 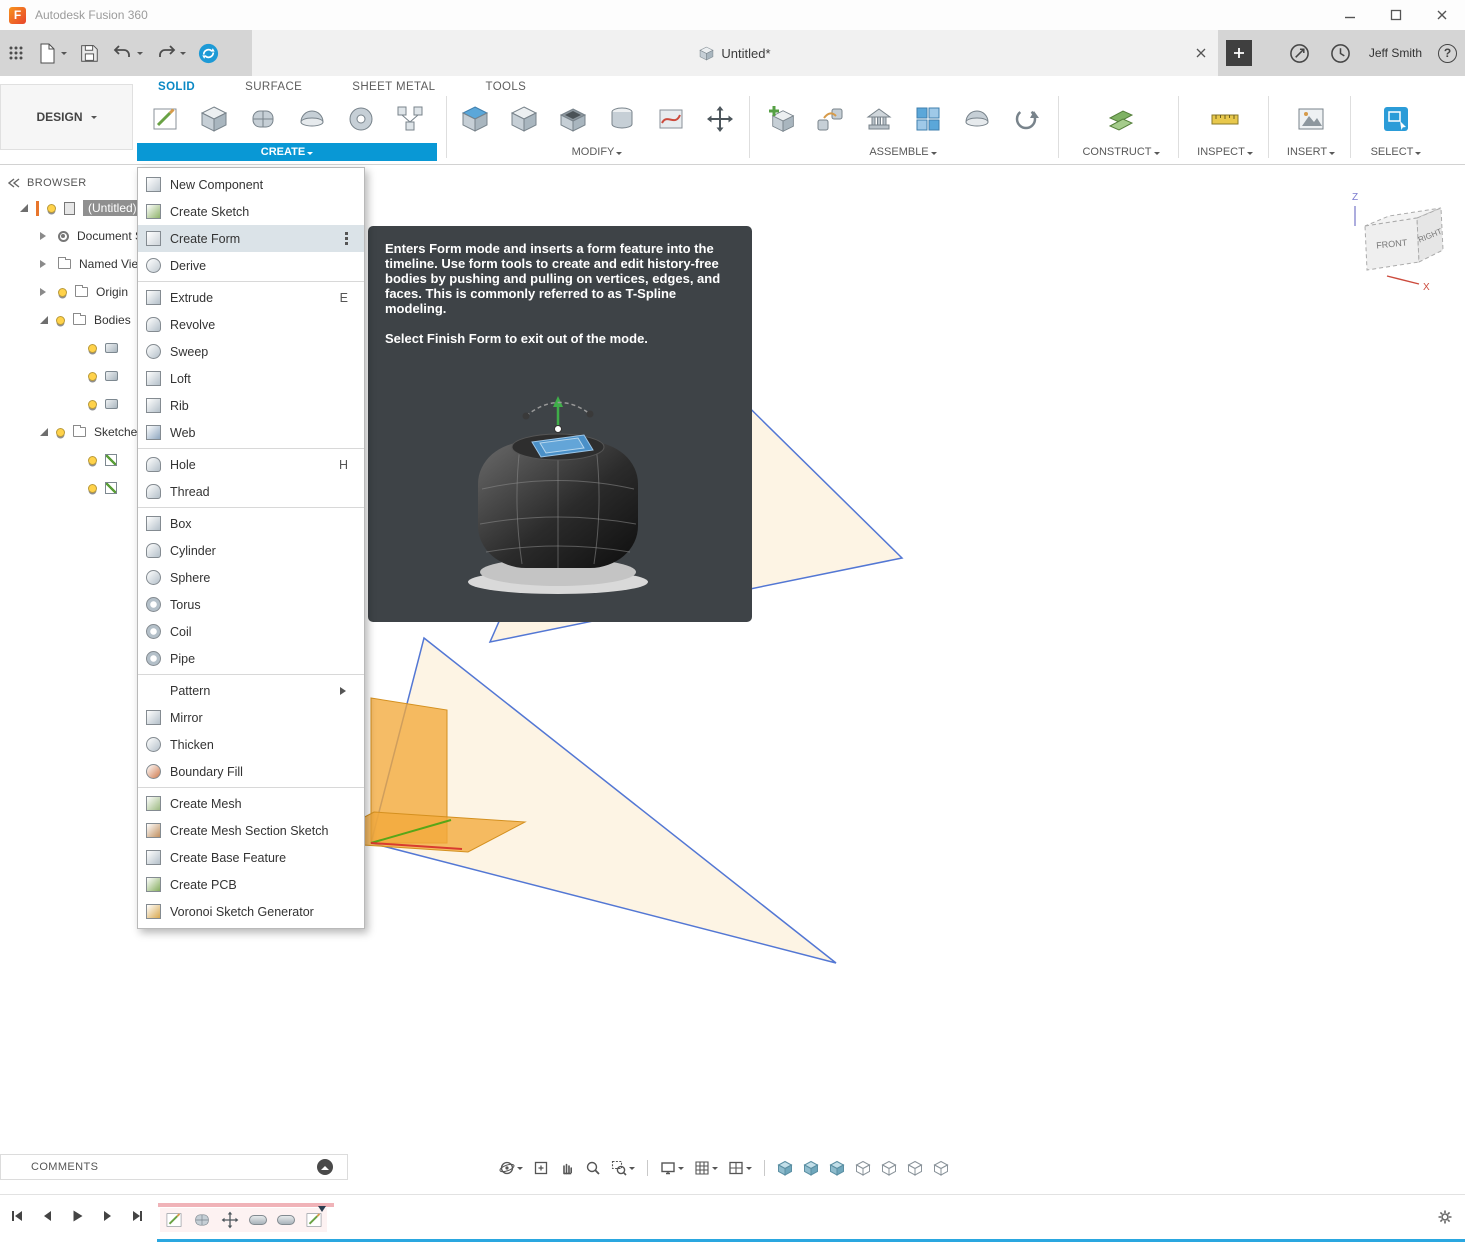 What do you see at coordinates (1395, 239) in the screenshot?
I see `view-cube: FRONT RIGHT Z X` at bounding box center [1395, 239].